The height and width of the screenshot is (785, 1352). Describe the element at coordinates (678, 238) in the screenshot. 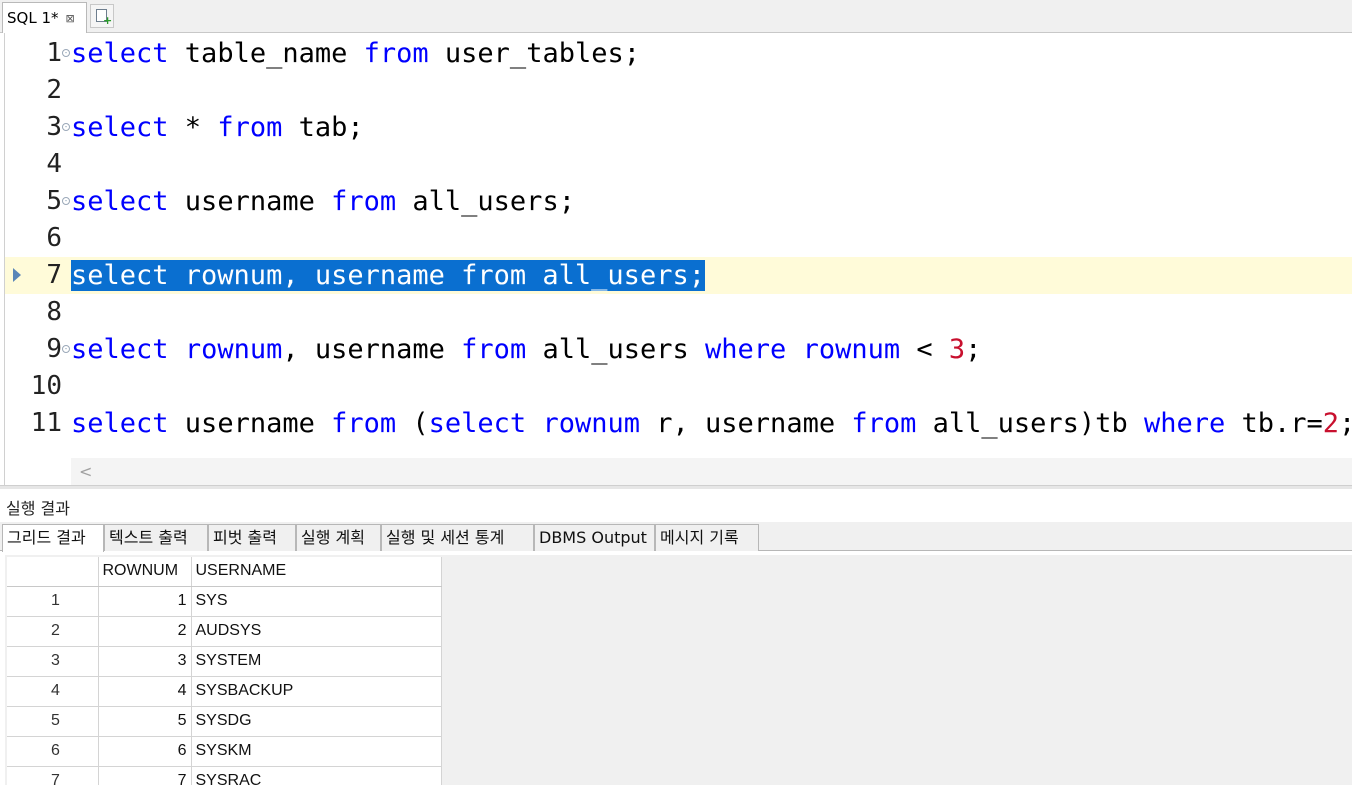

I see `code-line: 6` at that location.